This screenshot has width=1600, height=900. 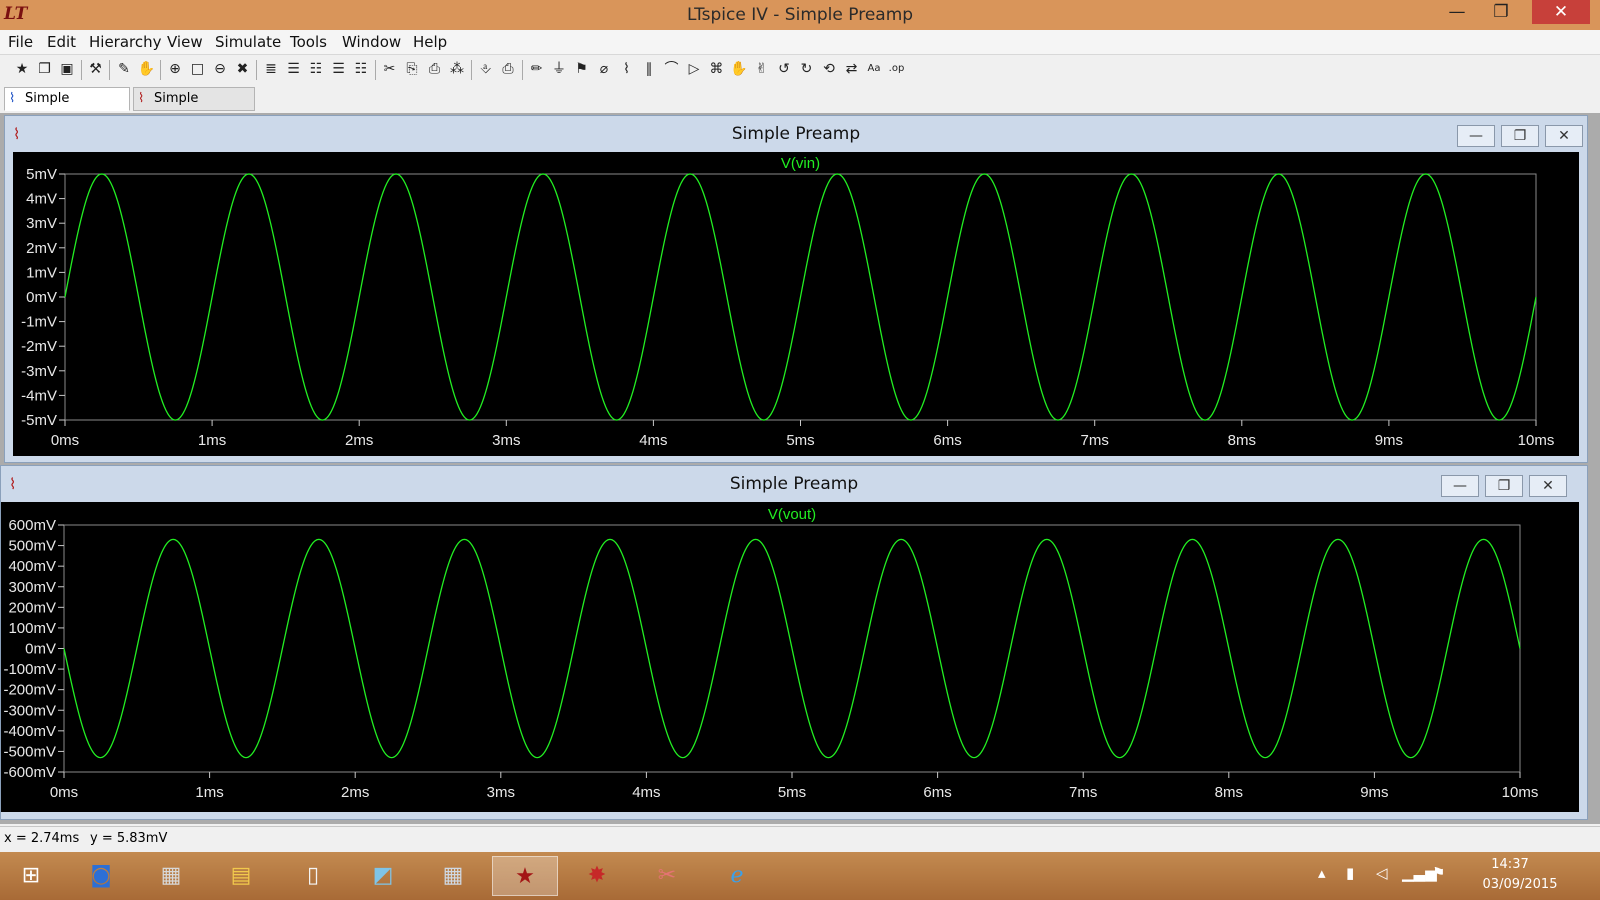 What do you see at coordinates (371, 42) in the screenshot?
I see `menu-window: Window` at bounding box center [371, 42].